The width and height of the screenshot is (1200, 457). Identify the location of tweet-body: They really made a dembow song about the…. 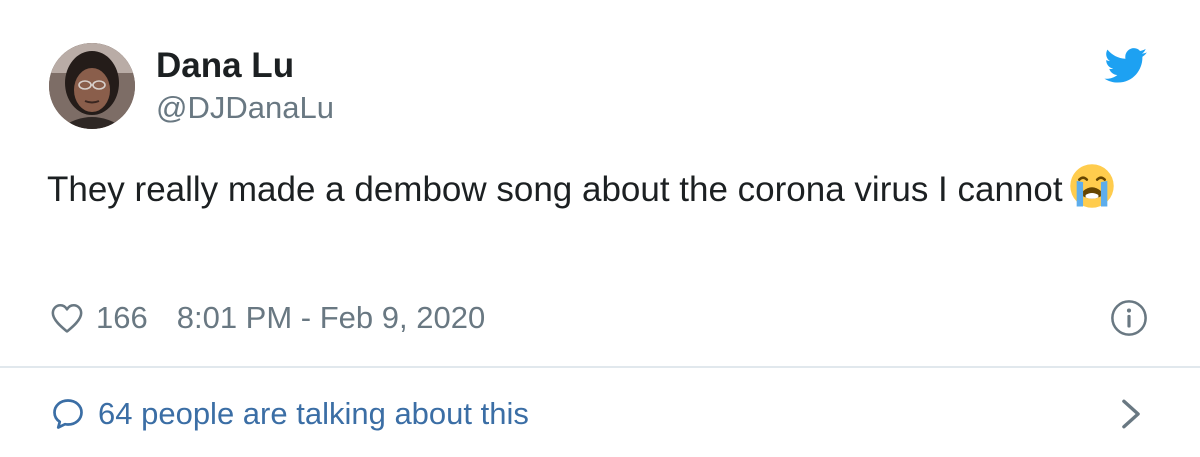
(587, 189).